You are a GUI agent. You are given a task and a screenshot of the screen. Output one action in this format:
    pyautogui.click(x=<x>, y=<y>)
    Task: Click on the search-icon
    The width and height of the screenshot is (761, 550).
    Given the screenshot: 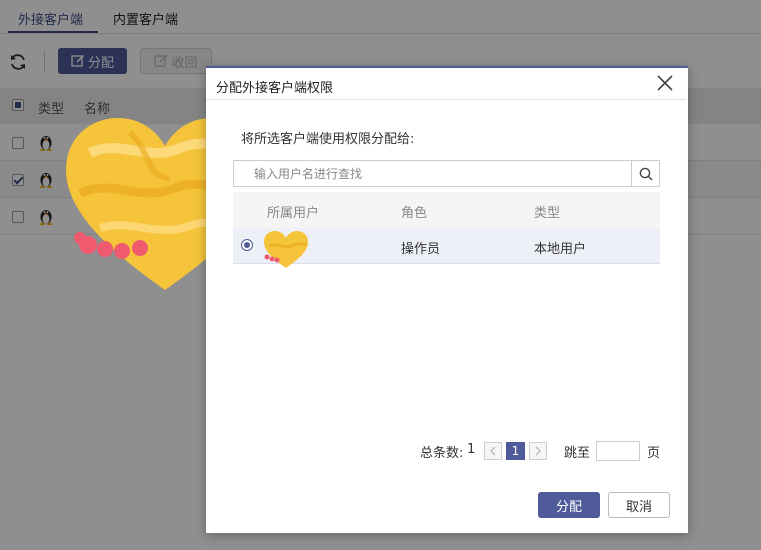 What is the action you would take?
    pyautogui.click(x=646, y=174)
    